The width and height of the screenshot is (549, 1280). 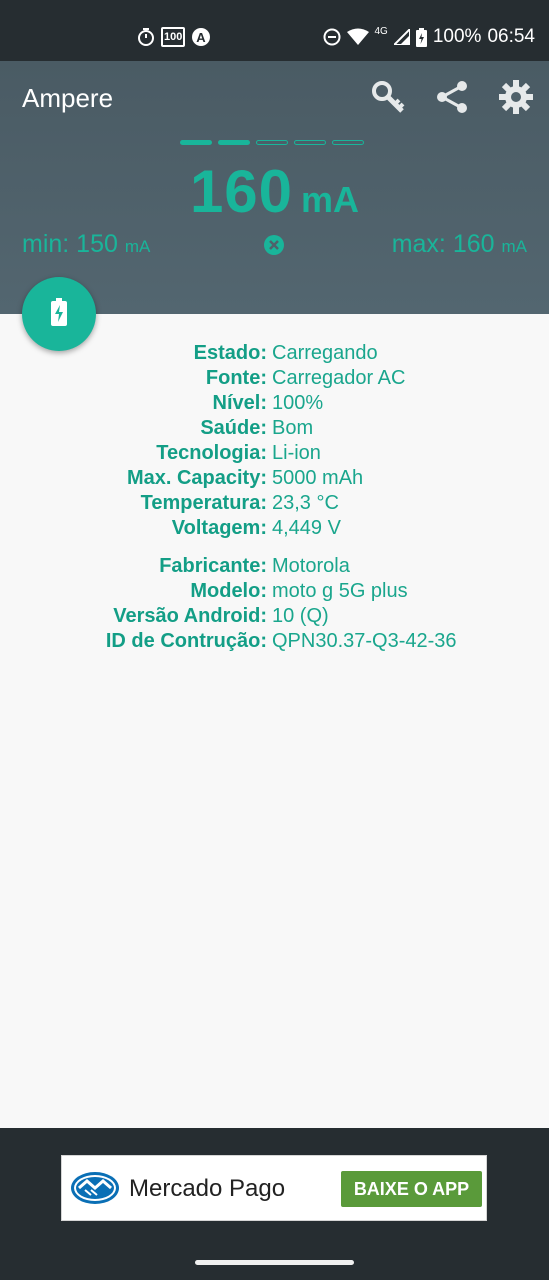 What do you see at coordinates (274, 1262) in the screenshot?
I see `gesture-nav-handle` at bounding box center [274, 1262].